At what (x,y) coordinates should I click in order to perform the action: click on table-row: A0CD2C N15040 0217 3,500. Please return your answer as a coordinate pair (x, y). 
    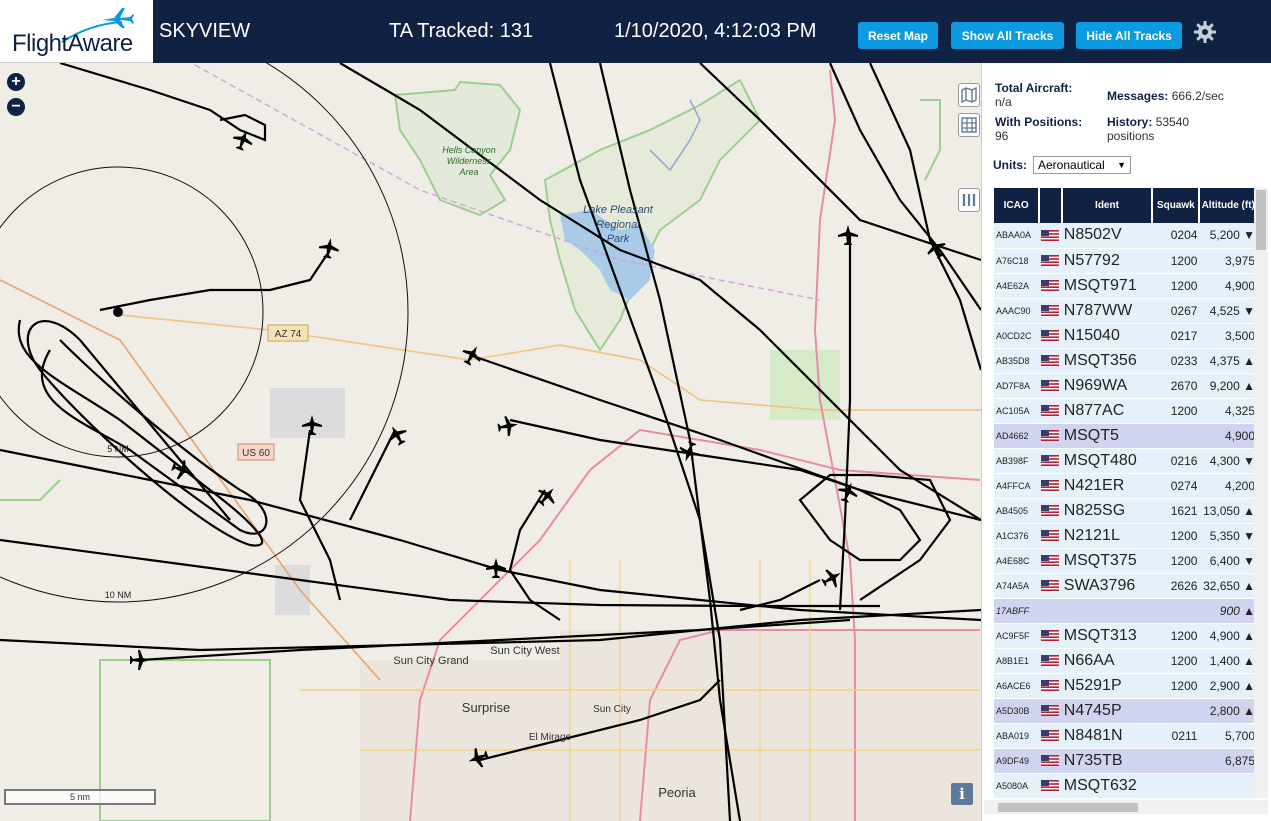
    Looking at the image, I should click on (1125, 336).